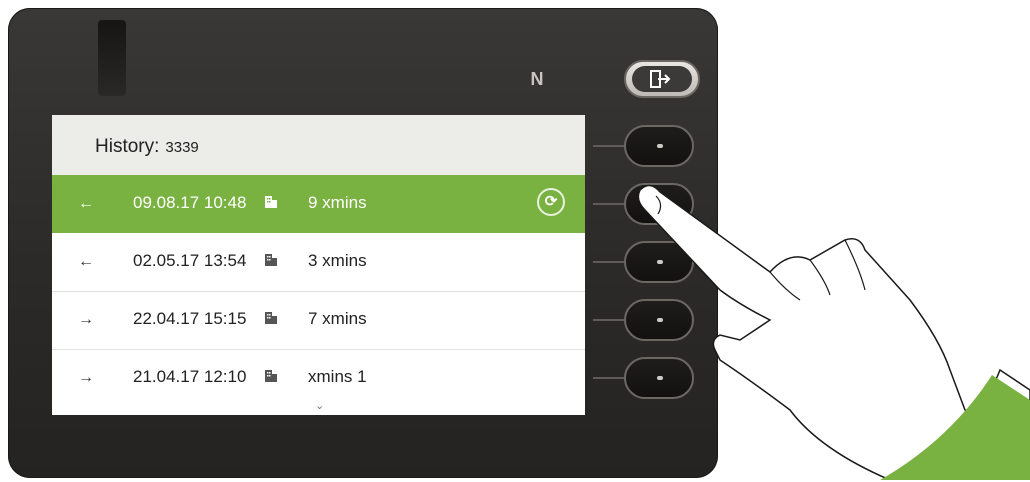 The width and height of the screenshot is (1030, 482). What do you see at coordinates (537, 79) in the screenshot?
I see `nfc-icon: N` at bounding box center [537, 79].